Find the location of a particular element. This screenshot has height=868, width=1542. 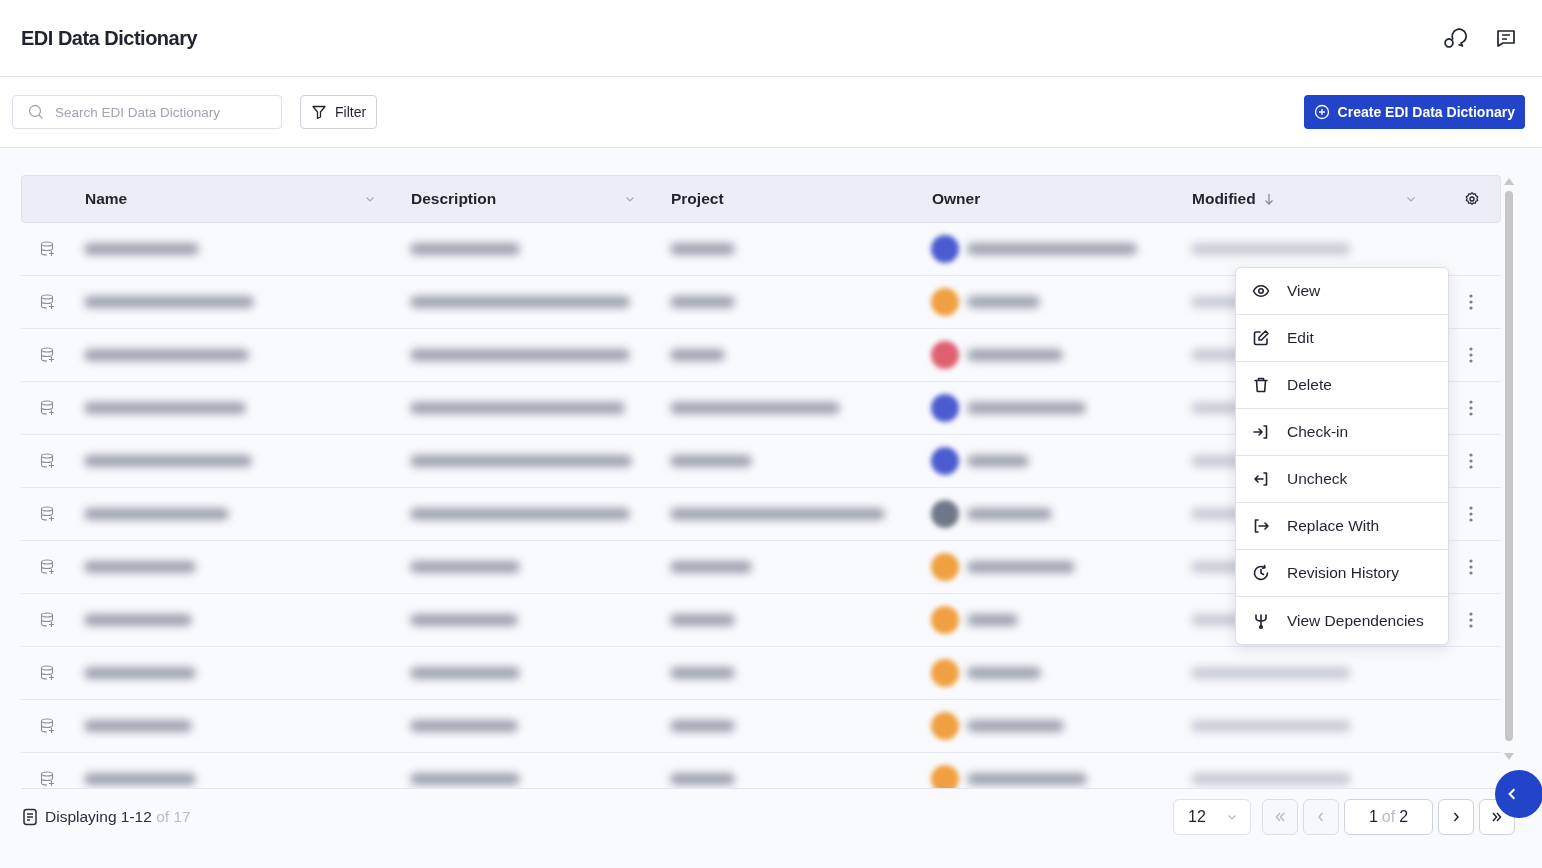

trash-icon is located at coordinates (1261, 385).